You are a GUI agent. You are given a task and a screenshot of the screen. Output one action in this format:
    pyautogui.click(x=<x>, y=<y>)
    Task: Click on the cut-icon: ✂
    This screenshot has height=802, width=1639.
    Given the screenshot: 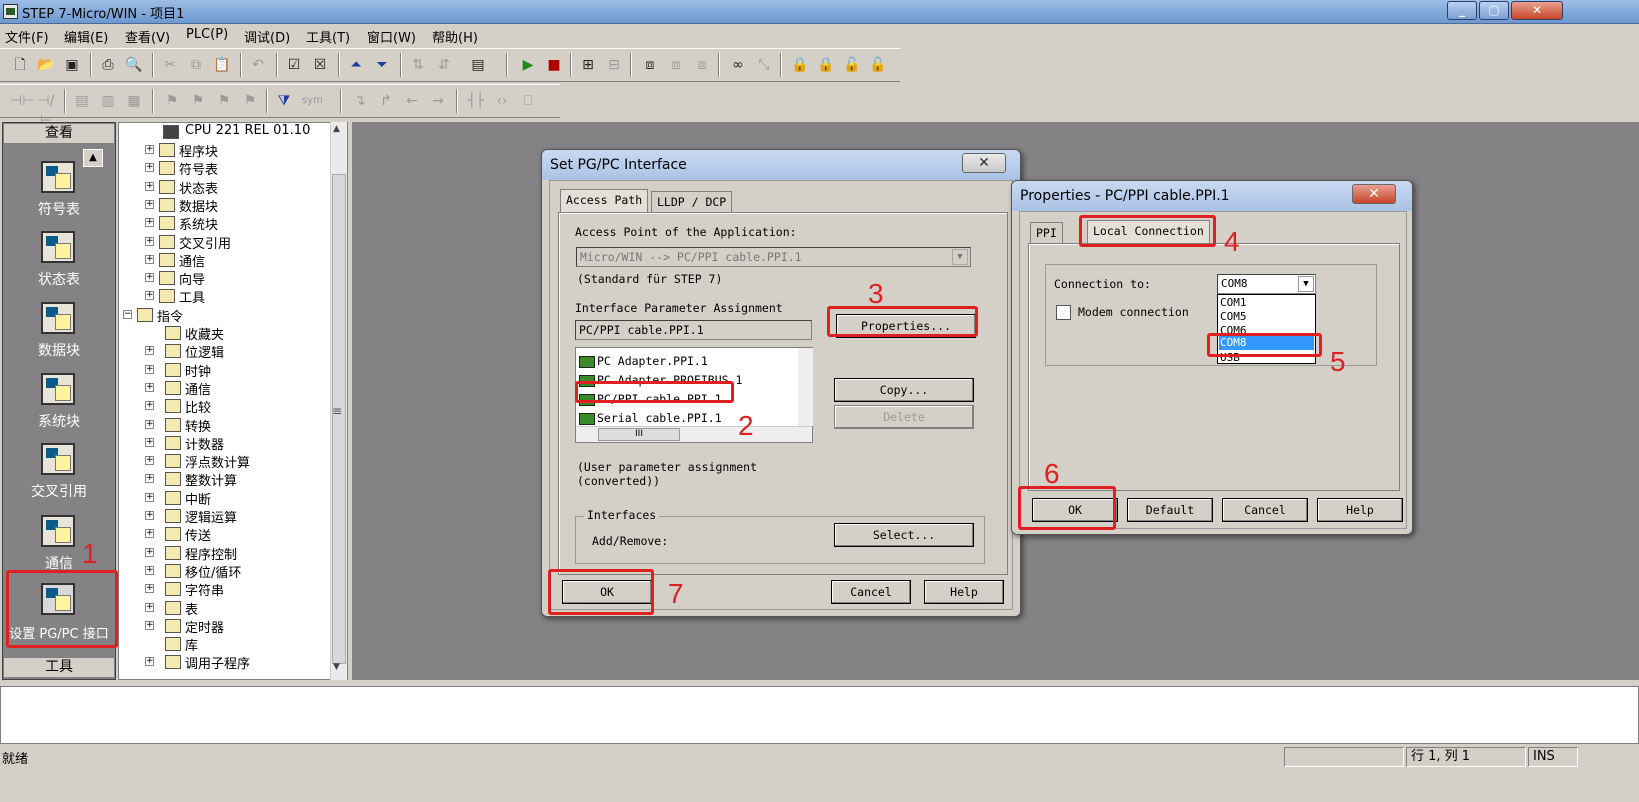 What is the action you would take?
    pyautogui.click(x=170, y=65)
    